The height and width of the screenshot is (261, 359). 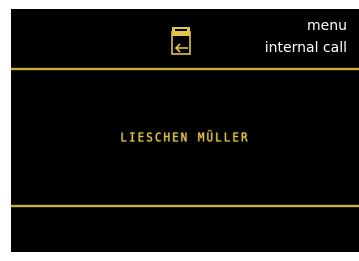 I want to click on internal-call-softkey: internal call, so click(x=306, y=48).